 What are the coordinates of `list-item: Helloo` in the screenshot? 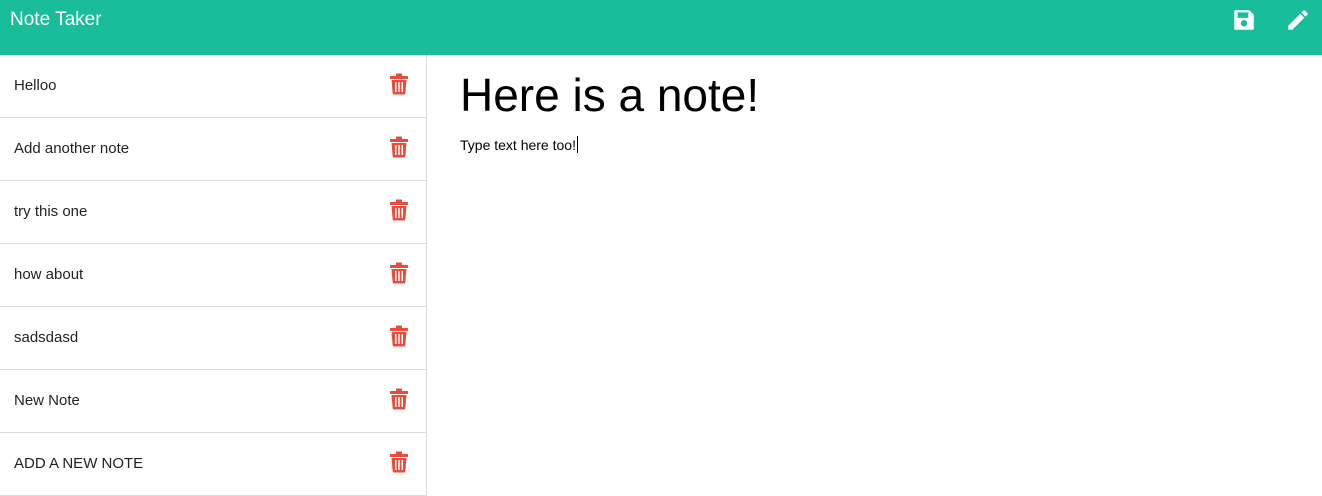 It's located at (213, 86).